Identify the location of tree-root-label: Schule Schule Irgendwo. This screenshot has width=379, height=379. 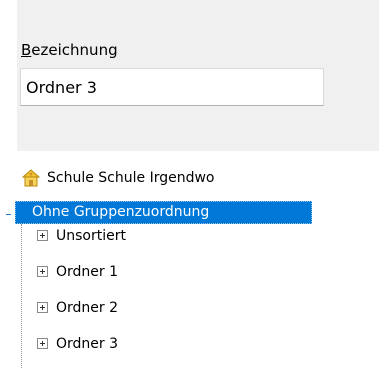
(131, 178).